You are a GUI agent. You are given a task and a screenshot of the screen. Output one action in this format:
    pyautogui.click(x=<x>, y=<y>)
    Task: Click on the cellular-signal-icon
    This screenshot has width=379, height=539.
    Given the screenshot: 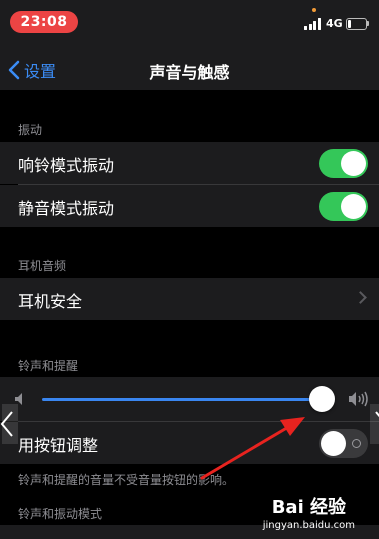 What is the action you would take?
    pyautogui.click(x=313, y=24)
    